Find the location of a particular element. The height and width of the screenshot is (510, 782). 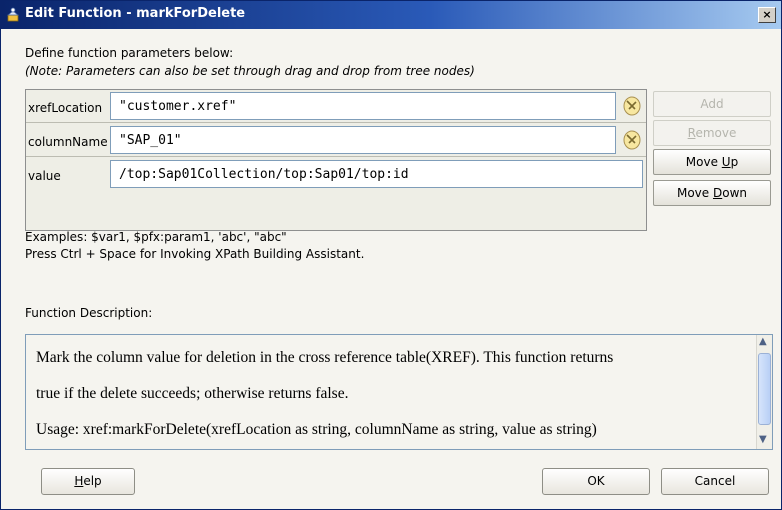

add-button-label: Add is located at coordinates (712, 104).